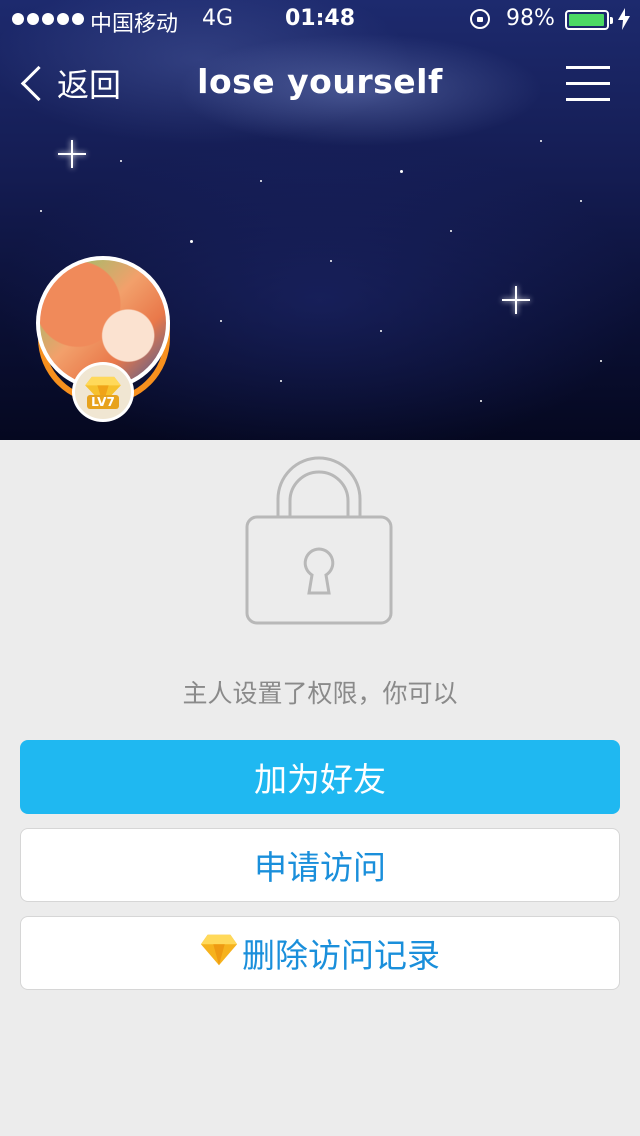  Describe the element at coordinates (38, 83) in the screenshot. I see `chevron-left-icon` at that location.